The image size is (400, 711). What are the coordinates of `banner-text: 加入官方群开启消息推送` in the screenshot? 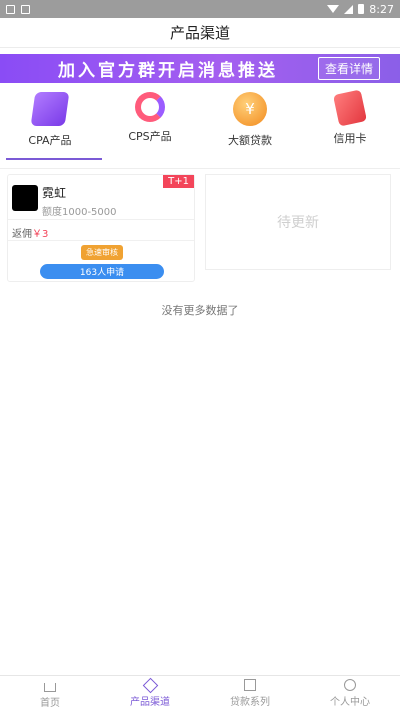 It's located at (168, 71).